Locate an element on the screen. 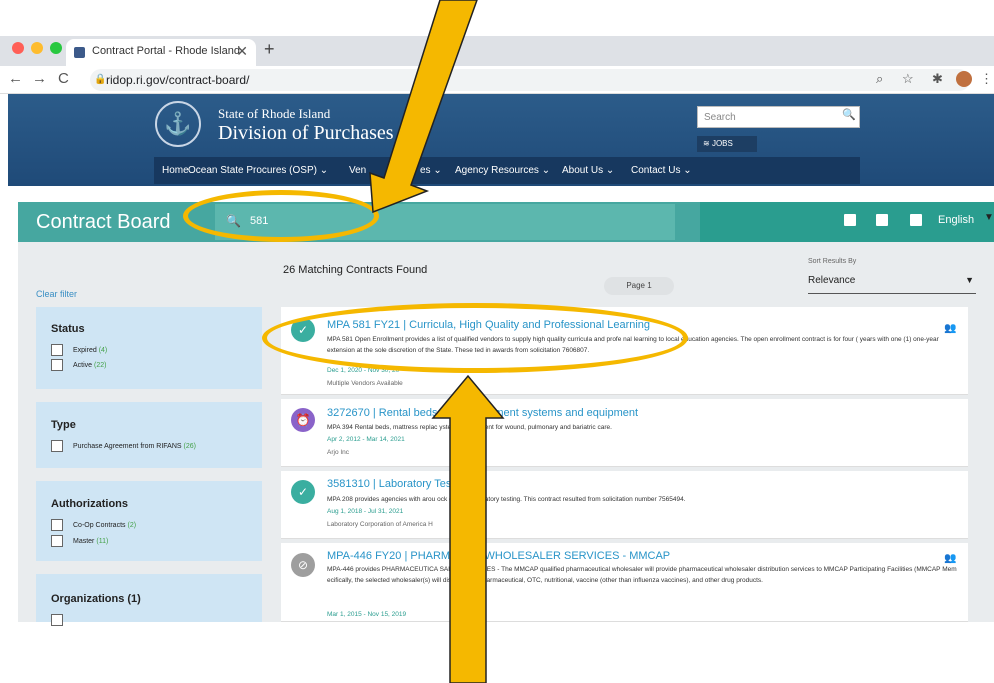  nav-item-agency-resources: Agency Resources ⌄ is located at coordinates (502, 170).